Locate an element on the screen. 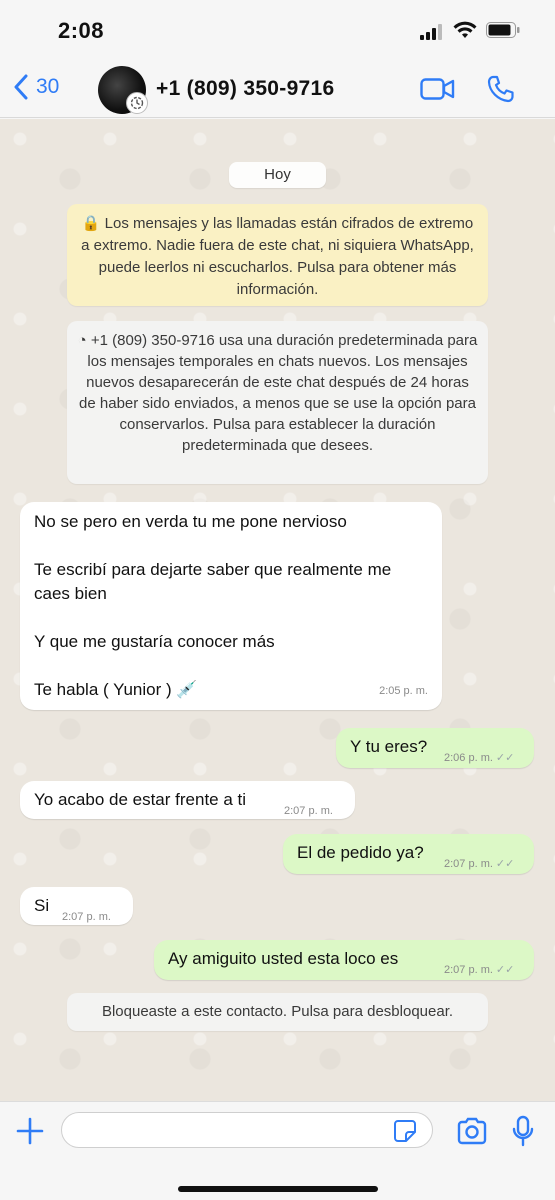 Image resolution: width=555 pixels, height=1200 pixels. message-time: 2:06 p. m. is located at coordinates (468, 758).